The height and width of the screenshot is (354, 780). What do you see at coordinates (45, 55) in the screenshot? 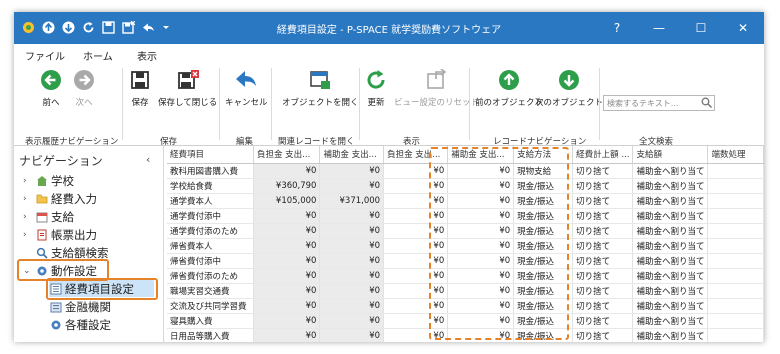
I see `tab-file: ファイル` at bounding box center [45, 55].